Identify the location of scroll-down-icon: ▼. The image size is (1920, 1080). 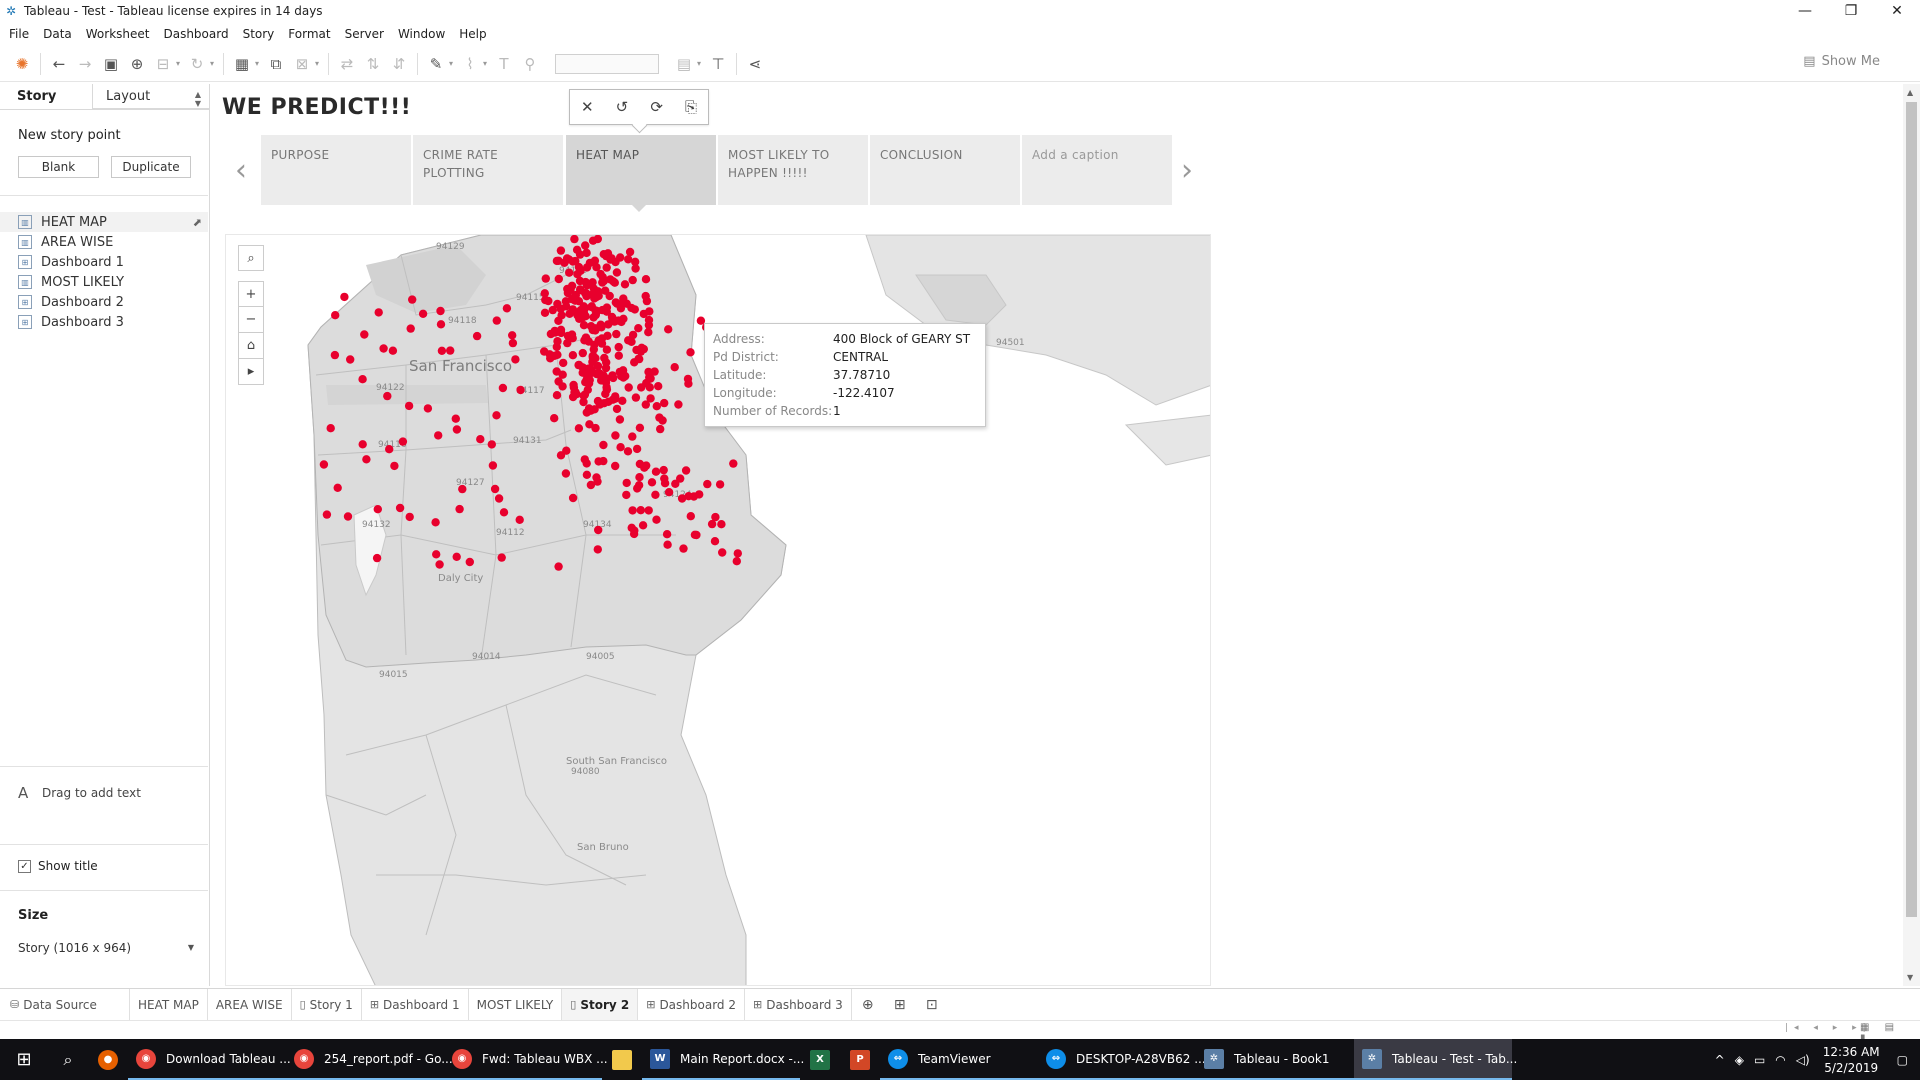
(1910, 977).